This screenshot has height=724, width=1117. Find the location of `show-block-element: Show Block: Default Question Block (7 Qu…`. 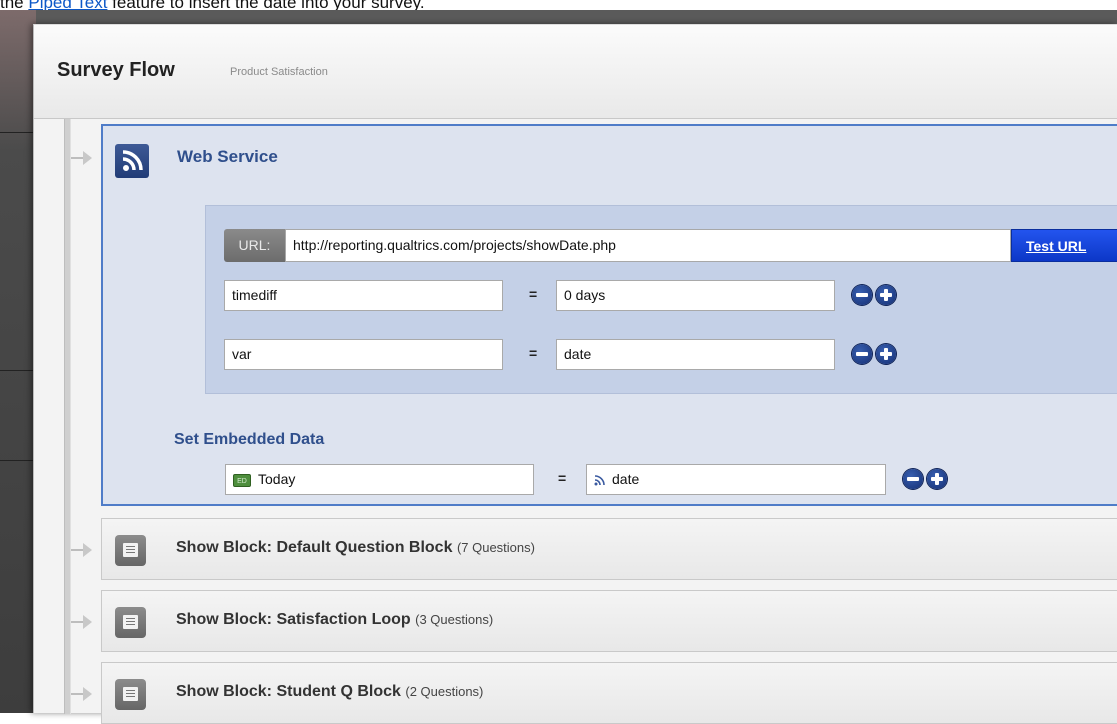

show-block-element: Show Block: Default Question Block (7 Qu… is located at coordinates (609, 549).